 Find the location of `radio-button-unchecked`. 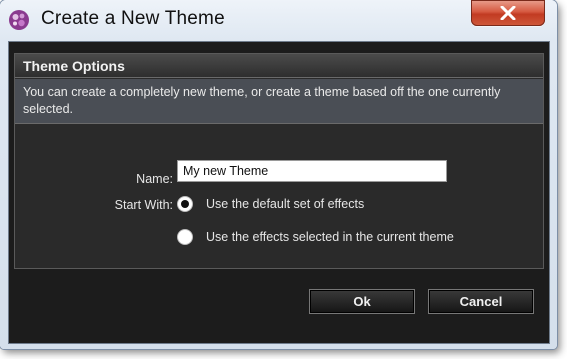

radio-button-unchecked is located at coordinates (185, 237).